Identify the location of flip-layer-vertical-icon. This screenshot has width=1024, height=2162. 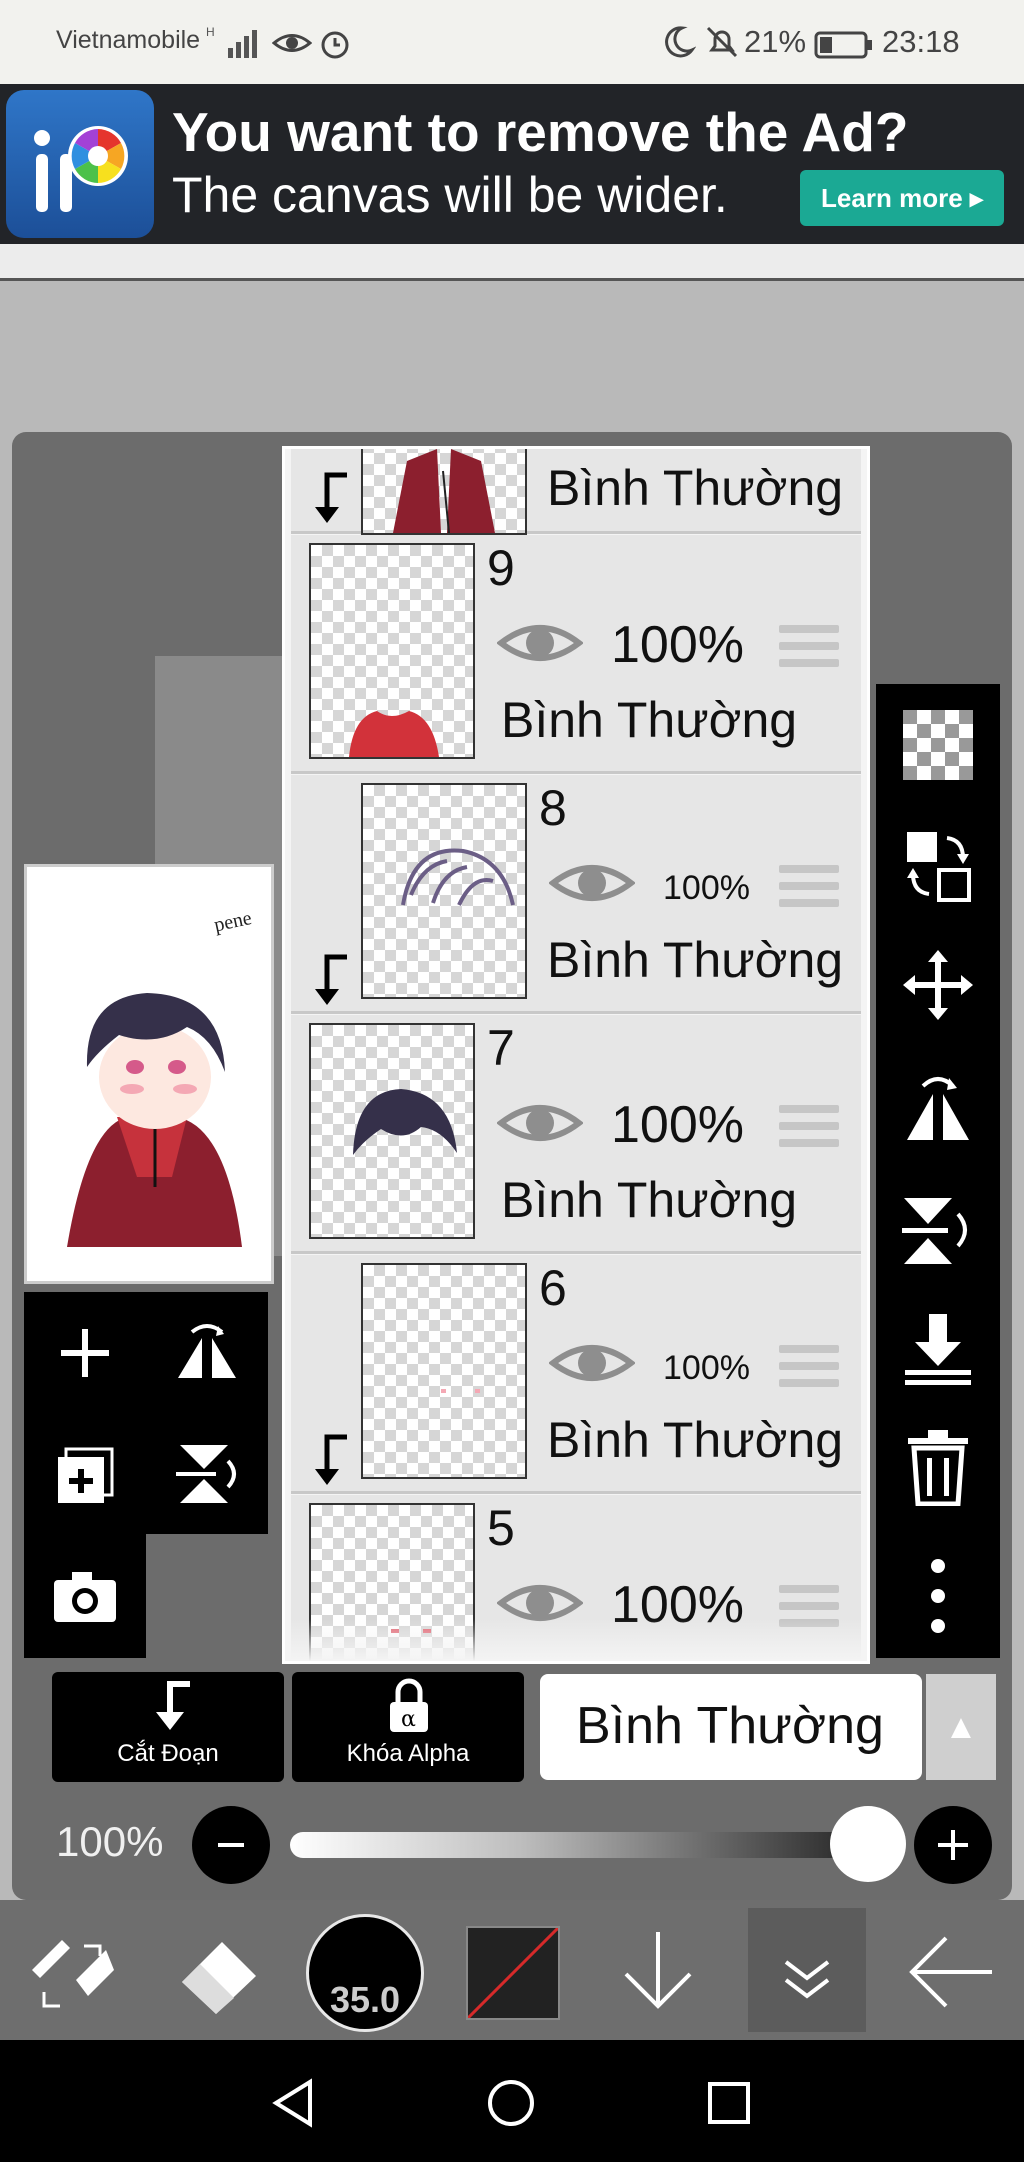
(938, 1230).